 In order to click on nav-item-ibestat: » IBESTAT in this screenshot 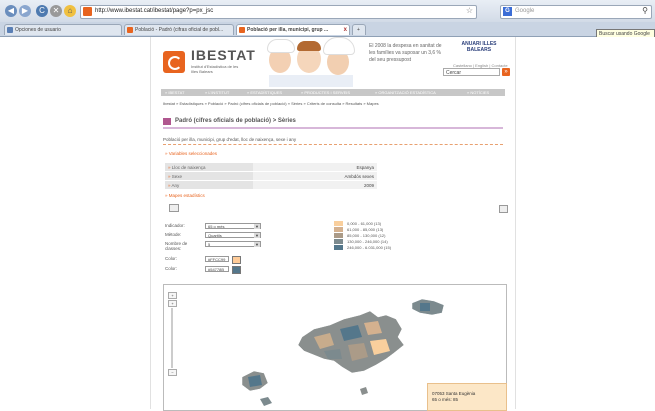, I will do `click(174, 92)`.